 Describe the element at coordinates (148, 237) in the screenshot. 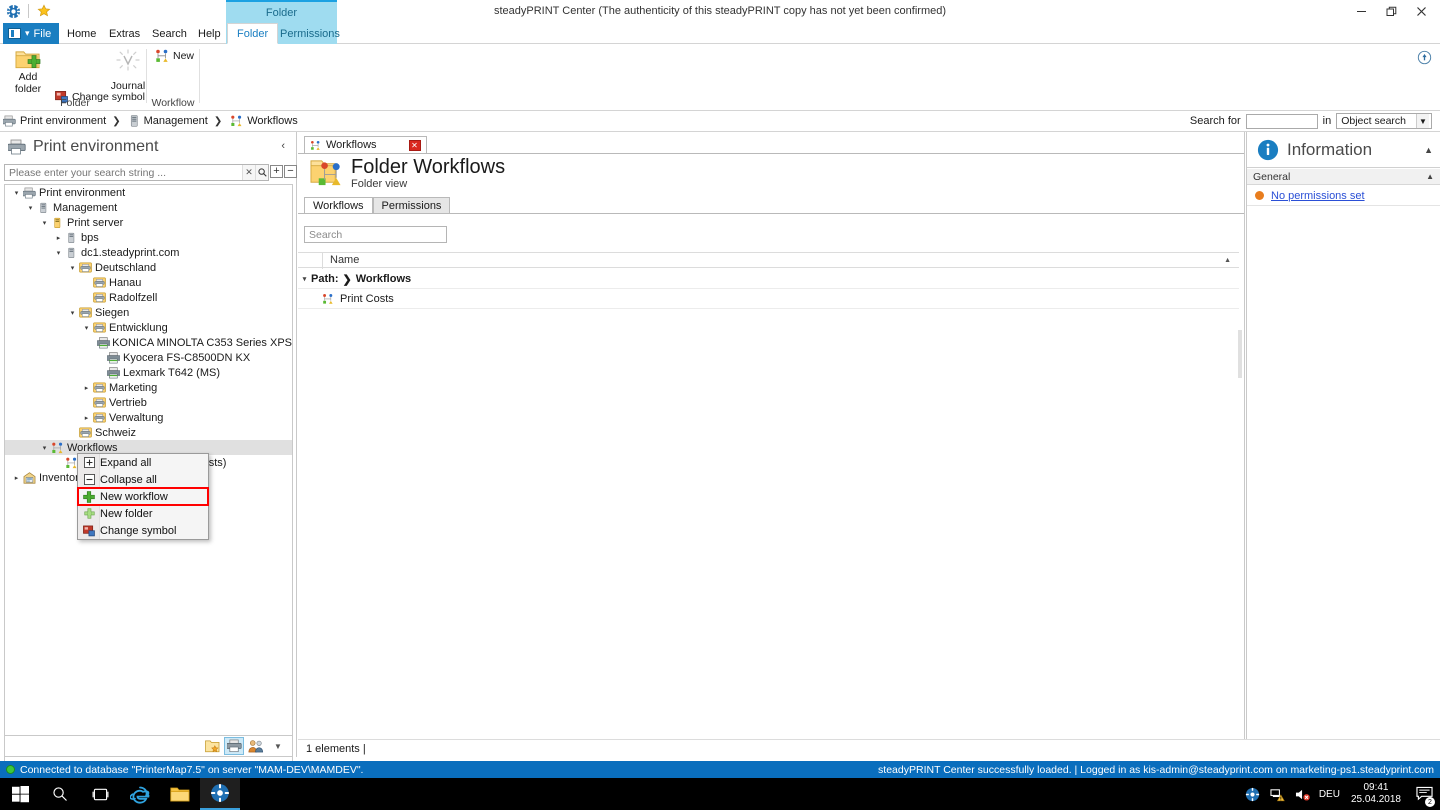

I see `tree-node: ▸ bps` at that location.